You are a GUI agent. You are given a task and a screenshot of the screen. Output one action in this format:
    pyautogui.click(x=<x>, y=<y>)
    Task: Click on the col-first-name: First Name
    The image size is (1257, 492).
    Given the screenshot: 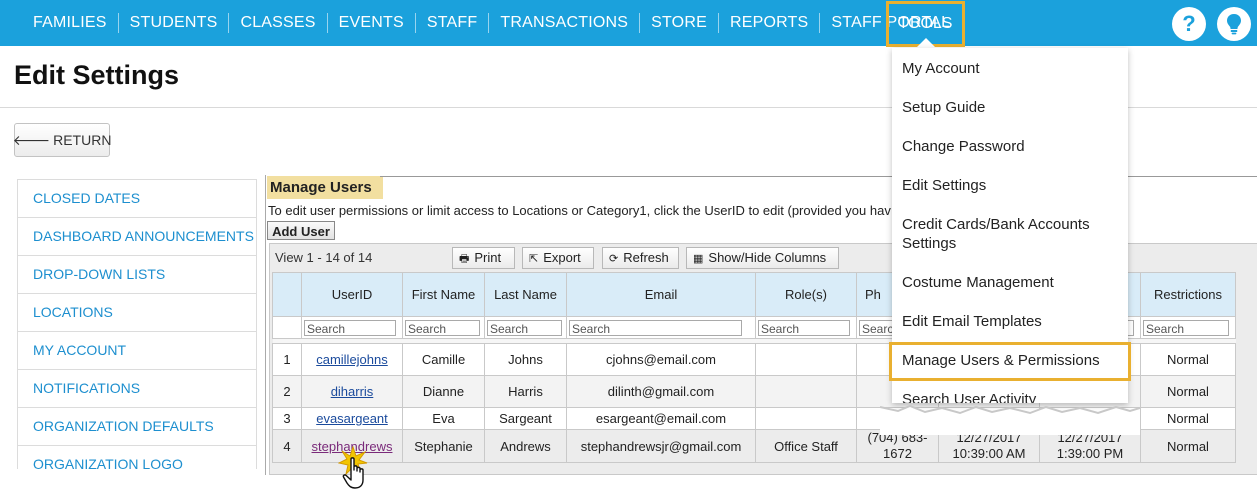 What is the action you would take?
    pyautogui.click(x=443, y=294)
    